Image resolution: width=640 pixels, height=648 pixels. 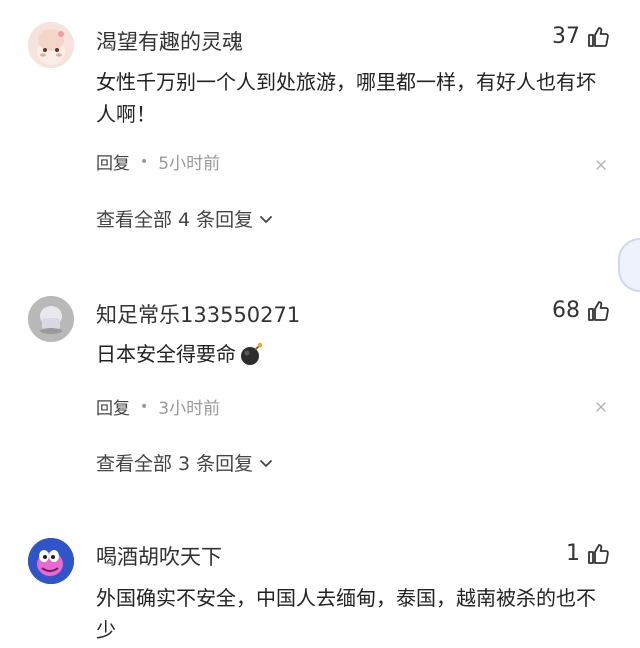 I want to click on avatar-ball-image, so click(x=51, y=319).